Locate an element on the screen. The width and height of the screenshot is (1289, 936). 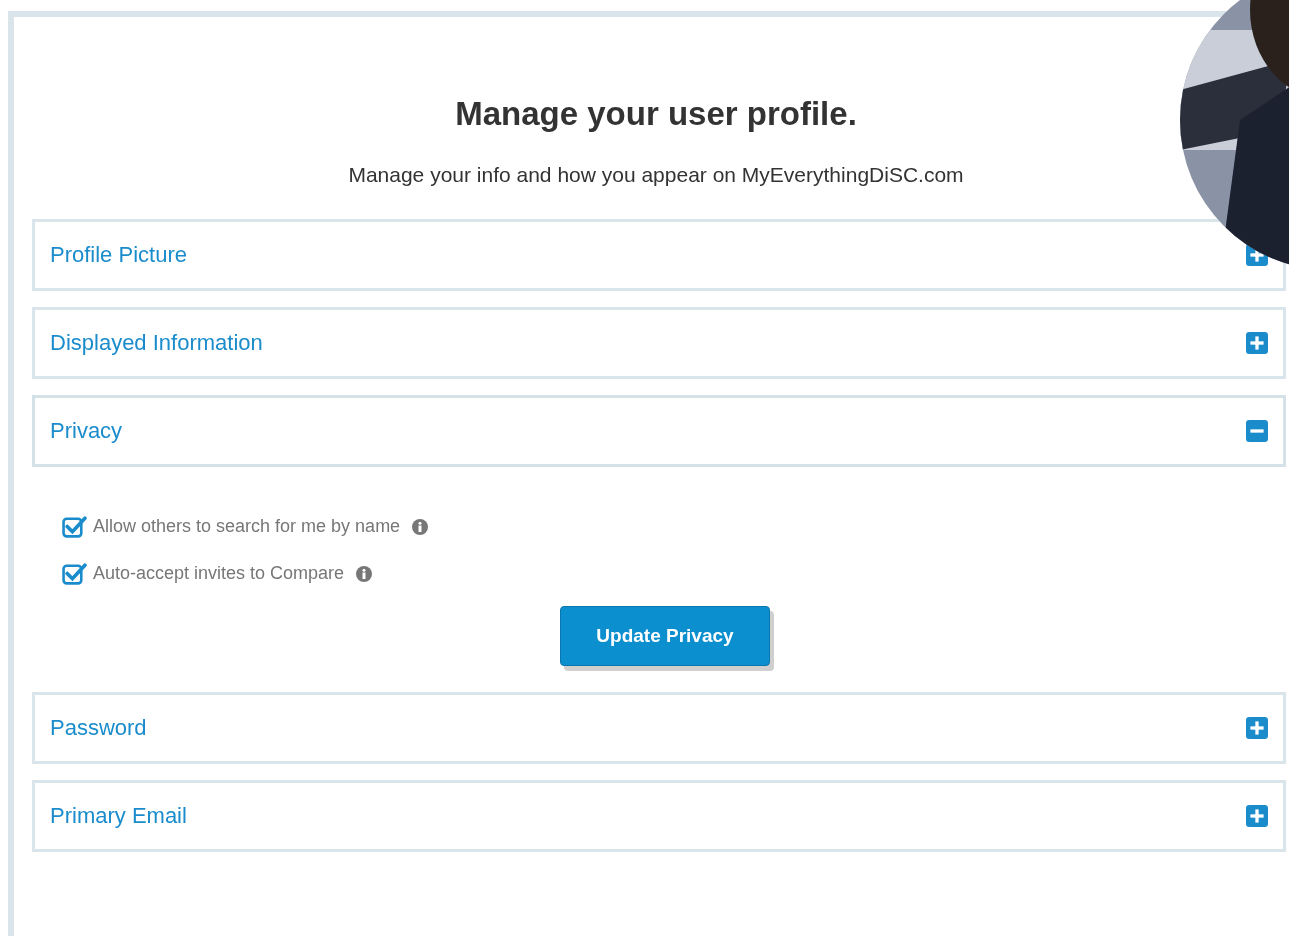
accordion-header: Displayed Information is located at coordinates (659, 343).